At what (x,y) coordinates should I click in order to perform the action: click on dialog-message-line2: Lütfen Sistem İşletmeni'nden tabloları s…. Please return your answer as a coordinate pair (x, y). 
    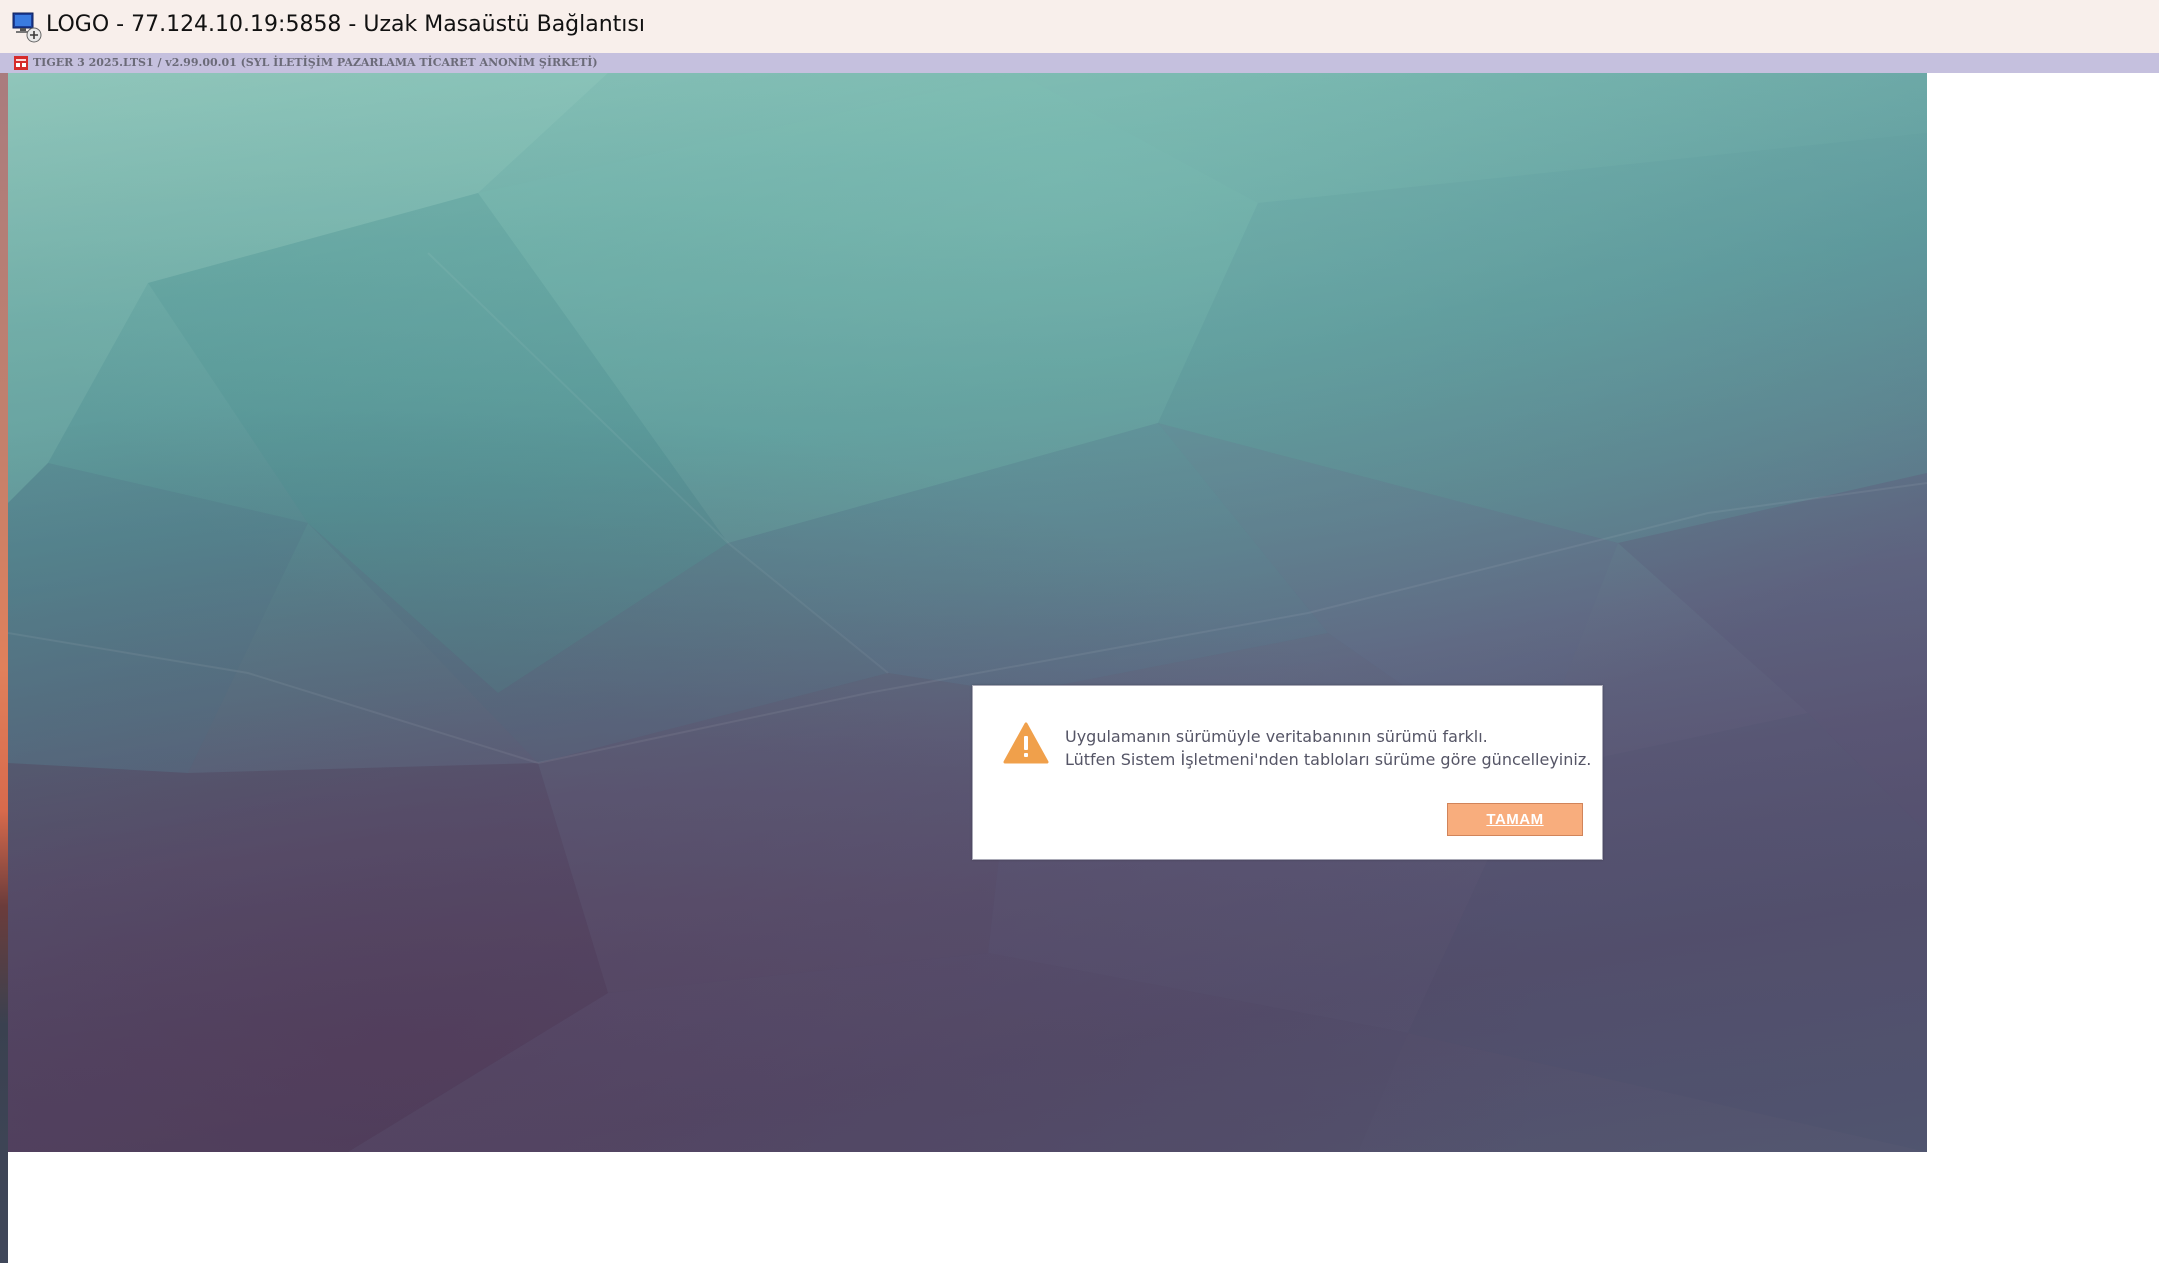
    Looking at the image, I should click on (1328, 759).